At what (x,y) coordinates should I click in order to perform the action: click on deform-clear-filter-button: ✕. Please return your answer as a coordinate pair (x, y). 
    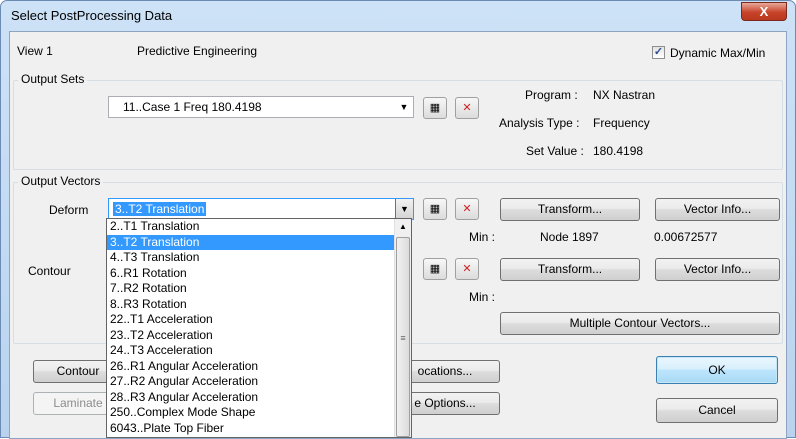
    Looking at the image, I should click on (467, 209).